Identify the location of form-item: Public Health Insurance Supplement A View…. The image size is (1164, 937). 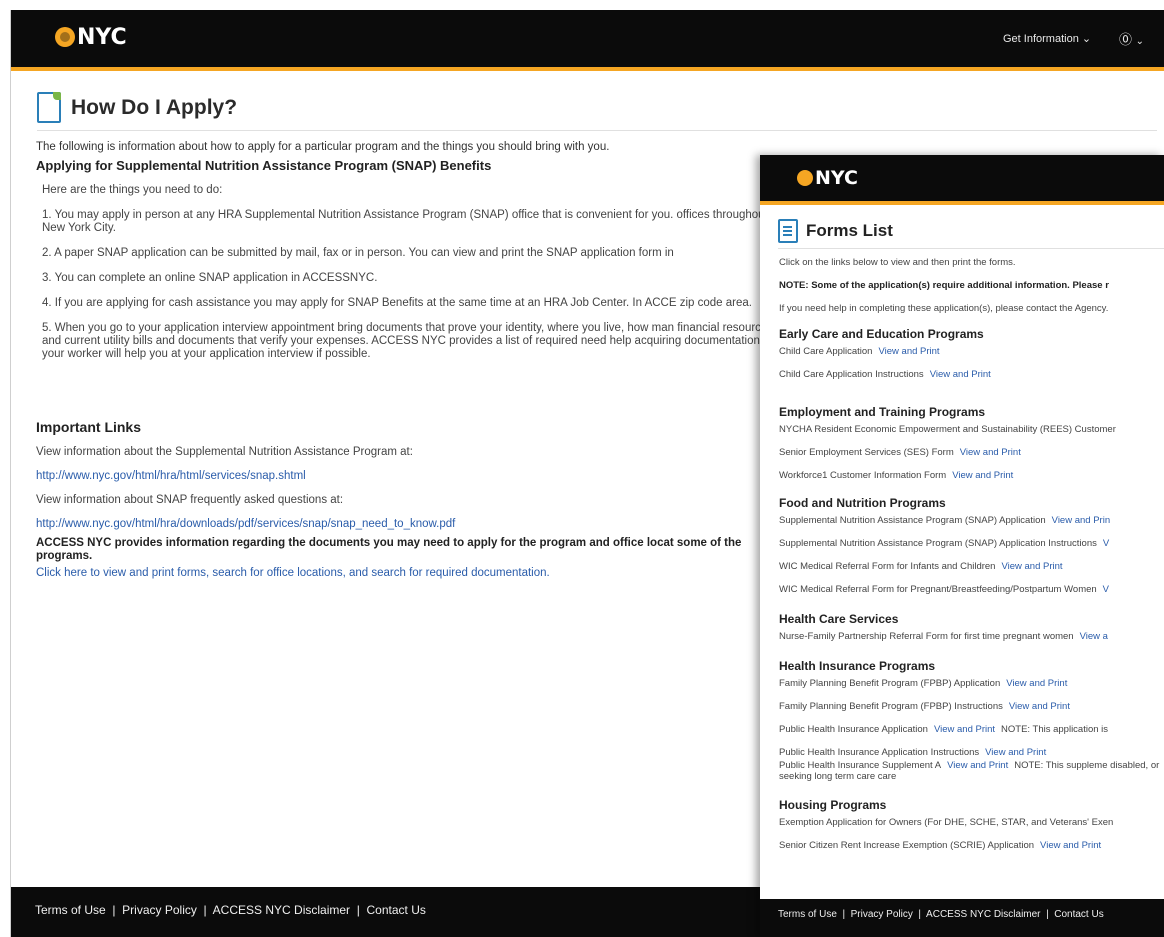
(971, 778).